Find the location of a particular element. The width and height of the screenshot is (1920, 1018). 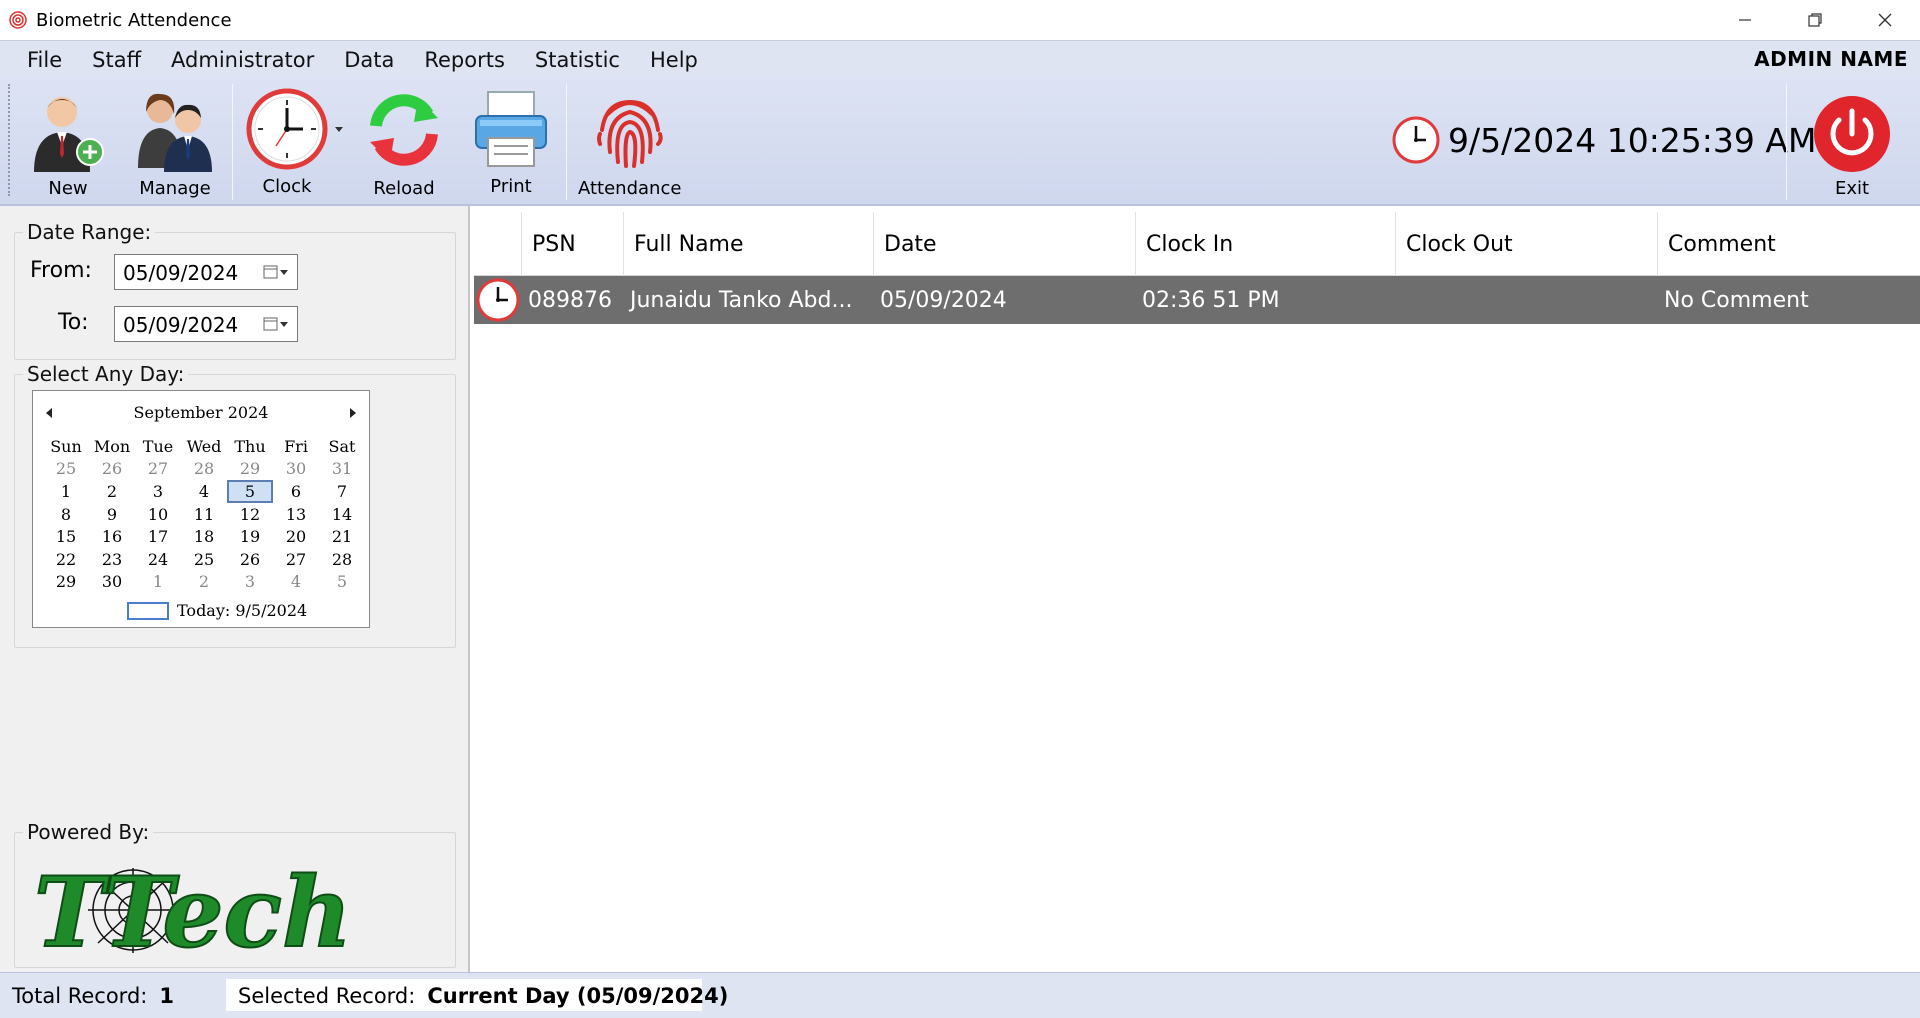

column-header-clock-out: Clock Out is located at coordinates (1527, 244).